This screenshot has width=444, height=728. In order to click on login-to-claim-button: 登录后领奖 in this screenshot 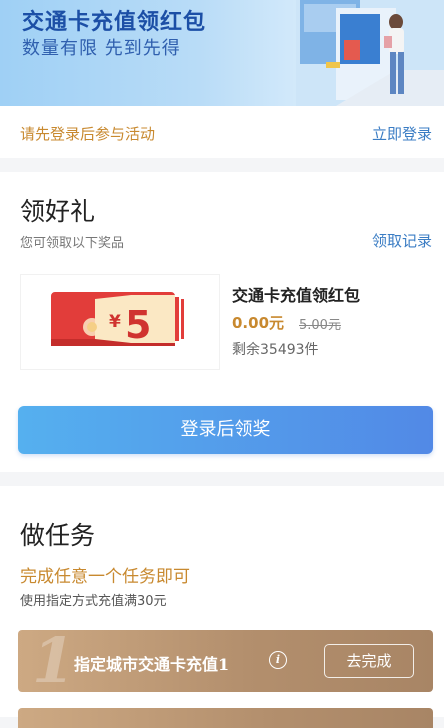, I will do `click(225, 430)`.